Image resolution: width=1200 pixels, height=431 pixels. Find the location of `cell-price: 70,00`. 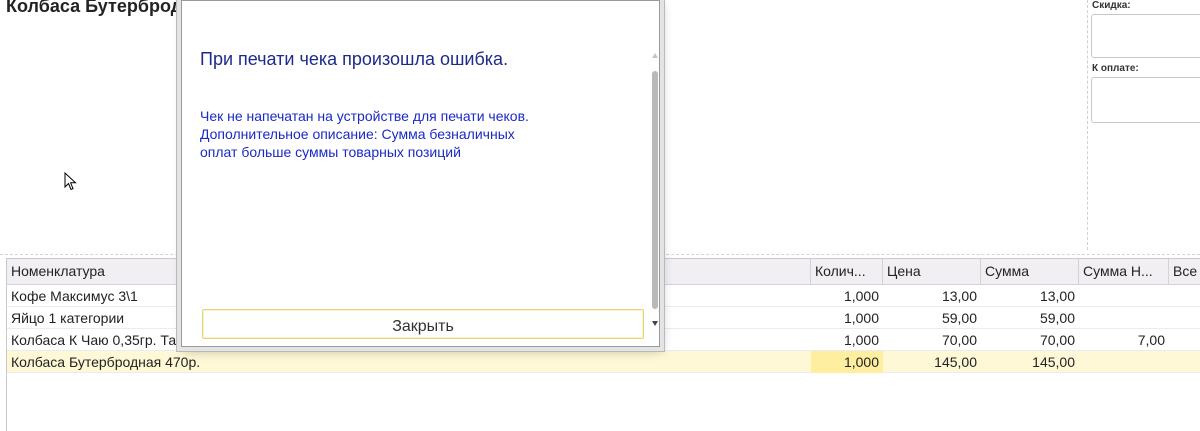

cell-price: 70,00 is located at coordinates (959, 340).